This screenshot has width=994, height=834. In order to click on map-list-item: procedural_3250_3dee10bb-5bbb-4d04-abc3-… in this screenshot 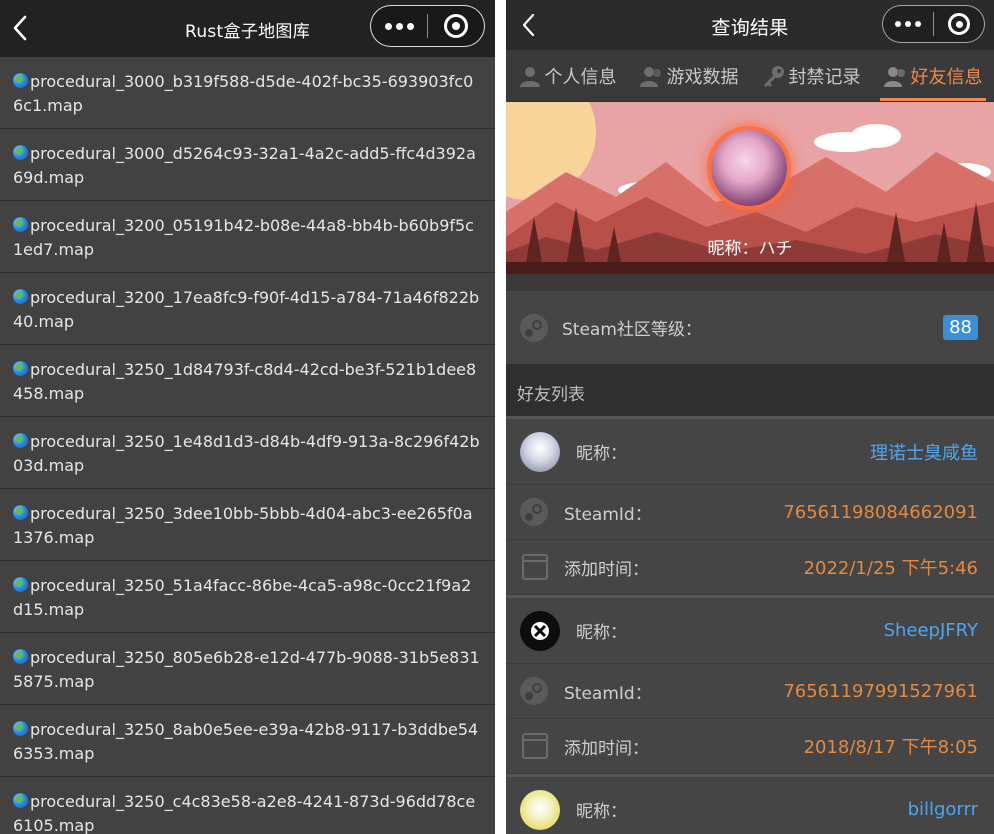, I will do `click(247, 525)`.